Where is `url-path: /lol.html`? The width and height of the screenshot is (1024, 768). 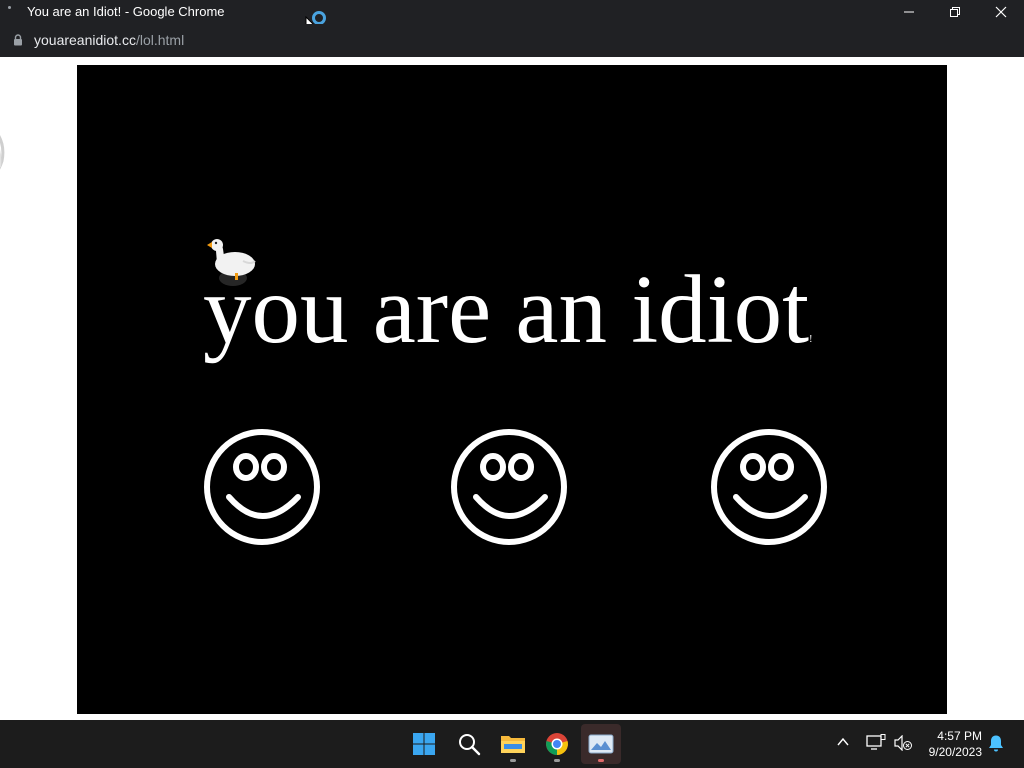 url-path: /lol.html is located at coordinates (160, 40).